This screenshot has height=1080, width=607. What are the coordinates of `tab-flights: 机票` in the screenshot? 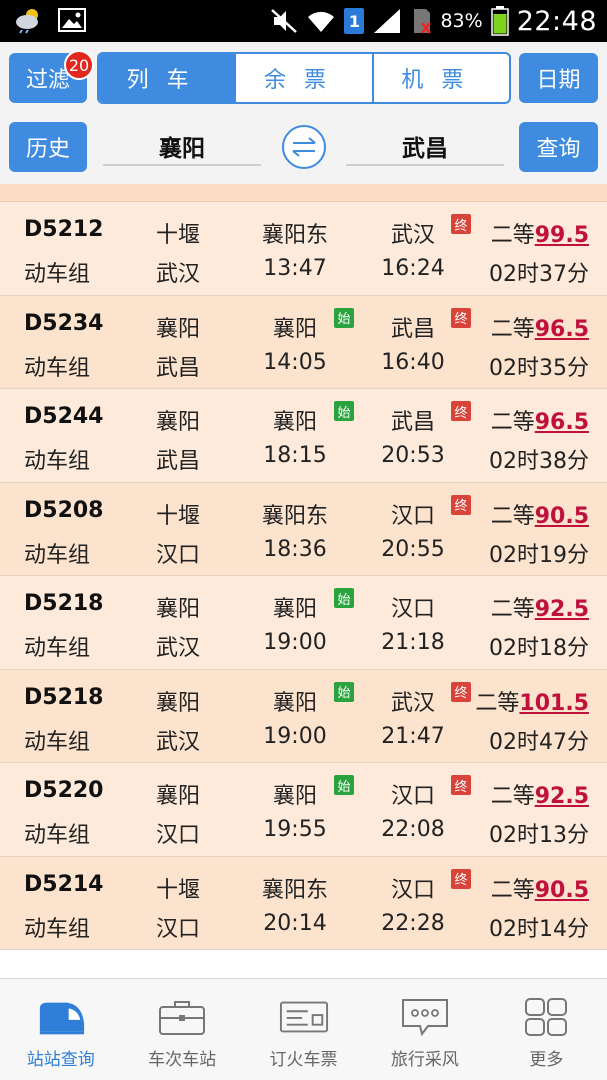 It's located at (440, 78).